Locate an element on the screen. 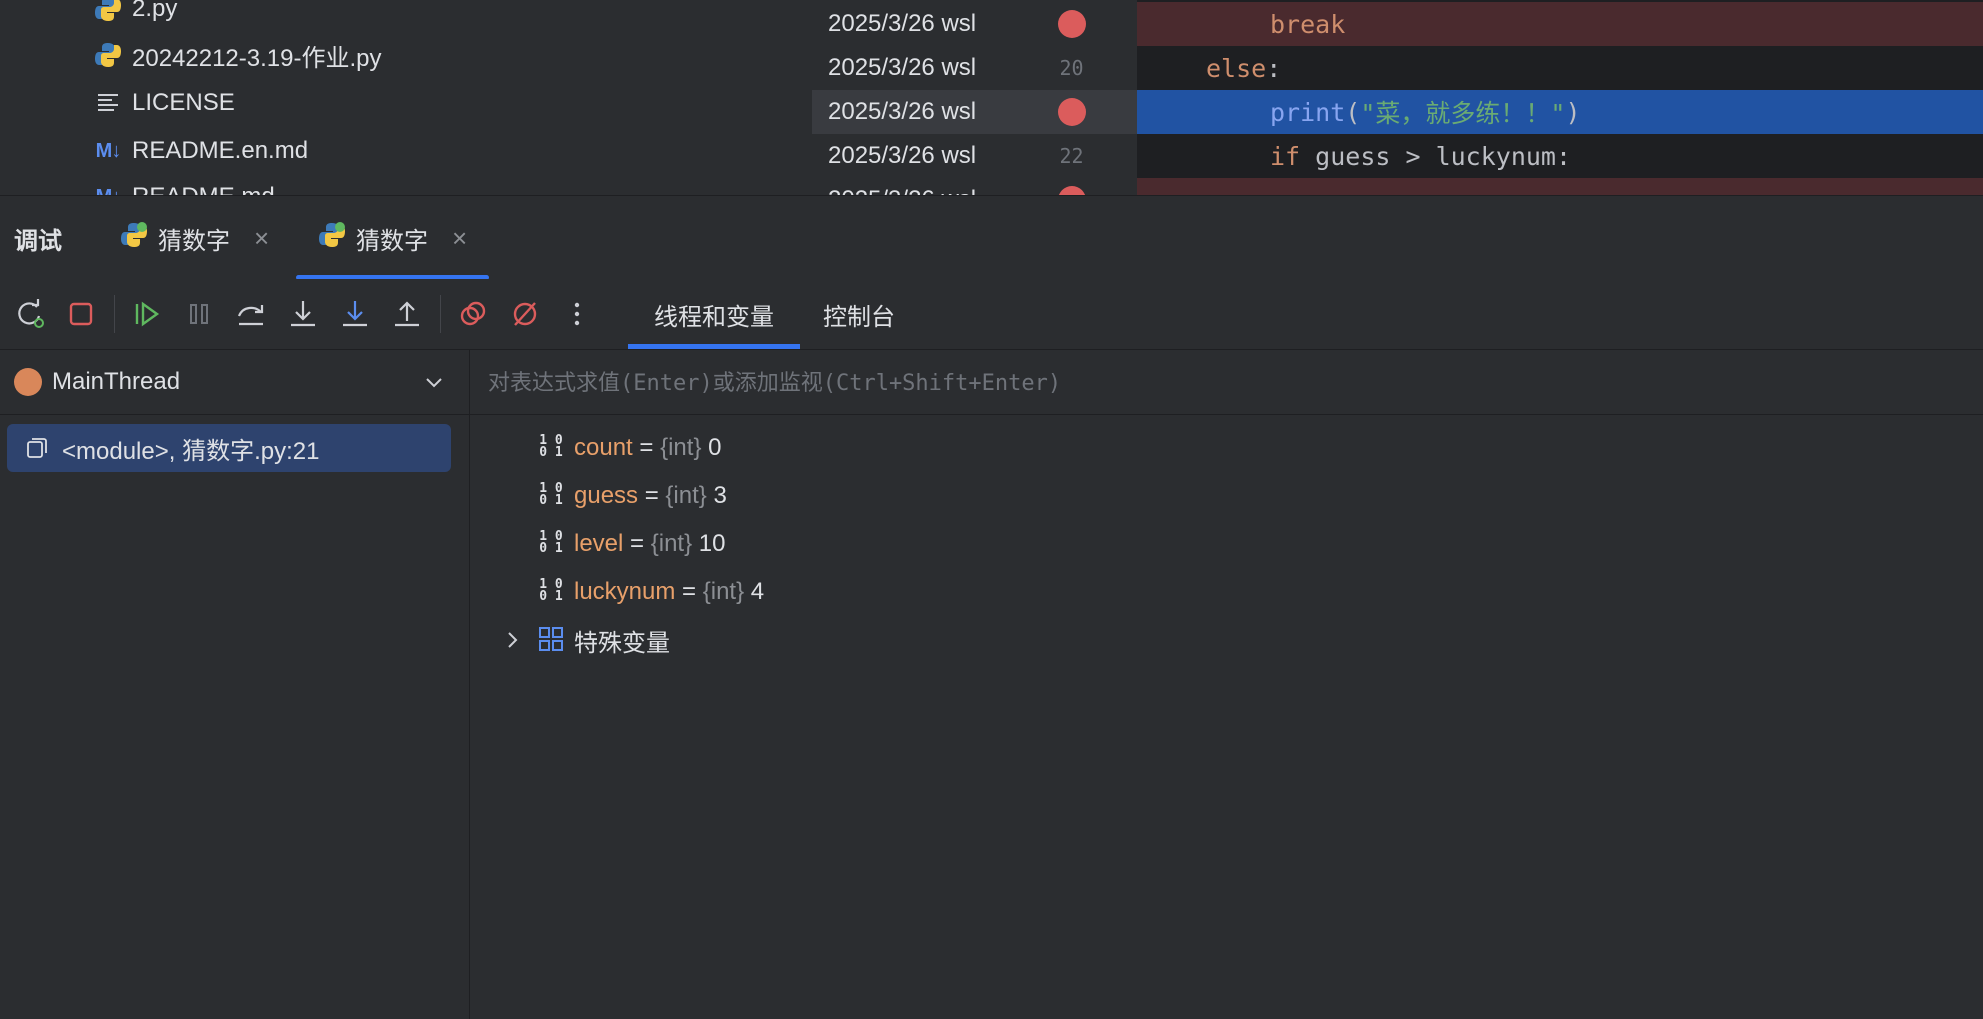 This screenshot has width=1983, height=1019. grid-icon is located at coordinates (551, 639).